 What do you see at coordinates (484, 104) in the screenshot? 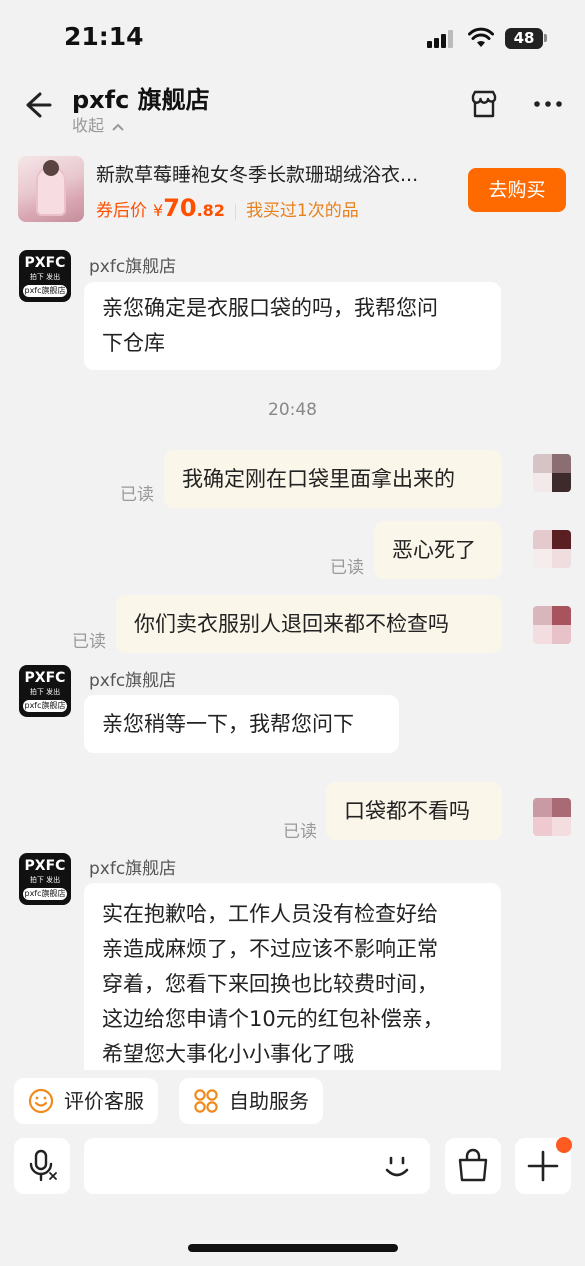
I see `shop-icon` at bounding box center [484, 104].